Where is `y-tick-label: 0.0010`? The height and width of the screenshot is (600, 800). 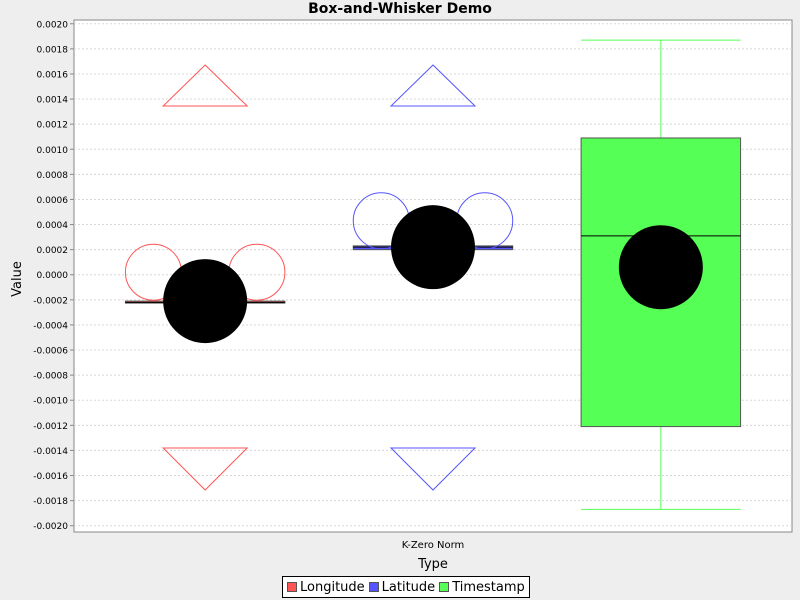
y-tick-label: 0.0010 is located at coordinates (53, 151).